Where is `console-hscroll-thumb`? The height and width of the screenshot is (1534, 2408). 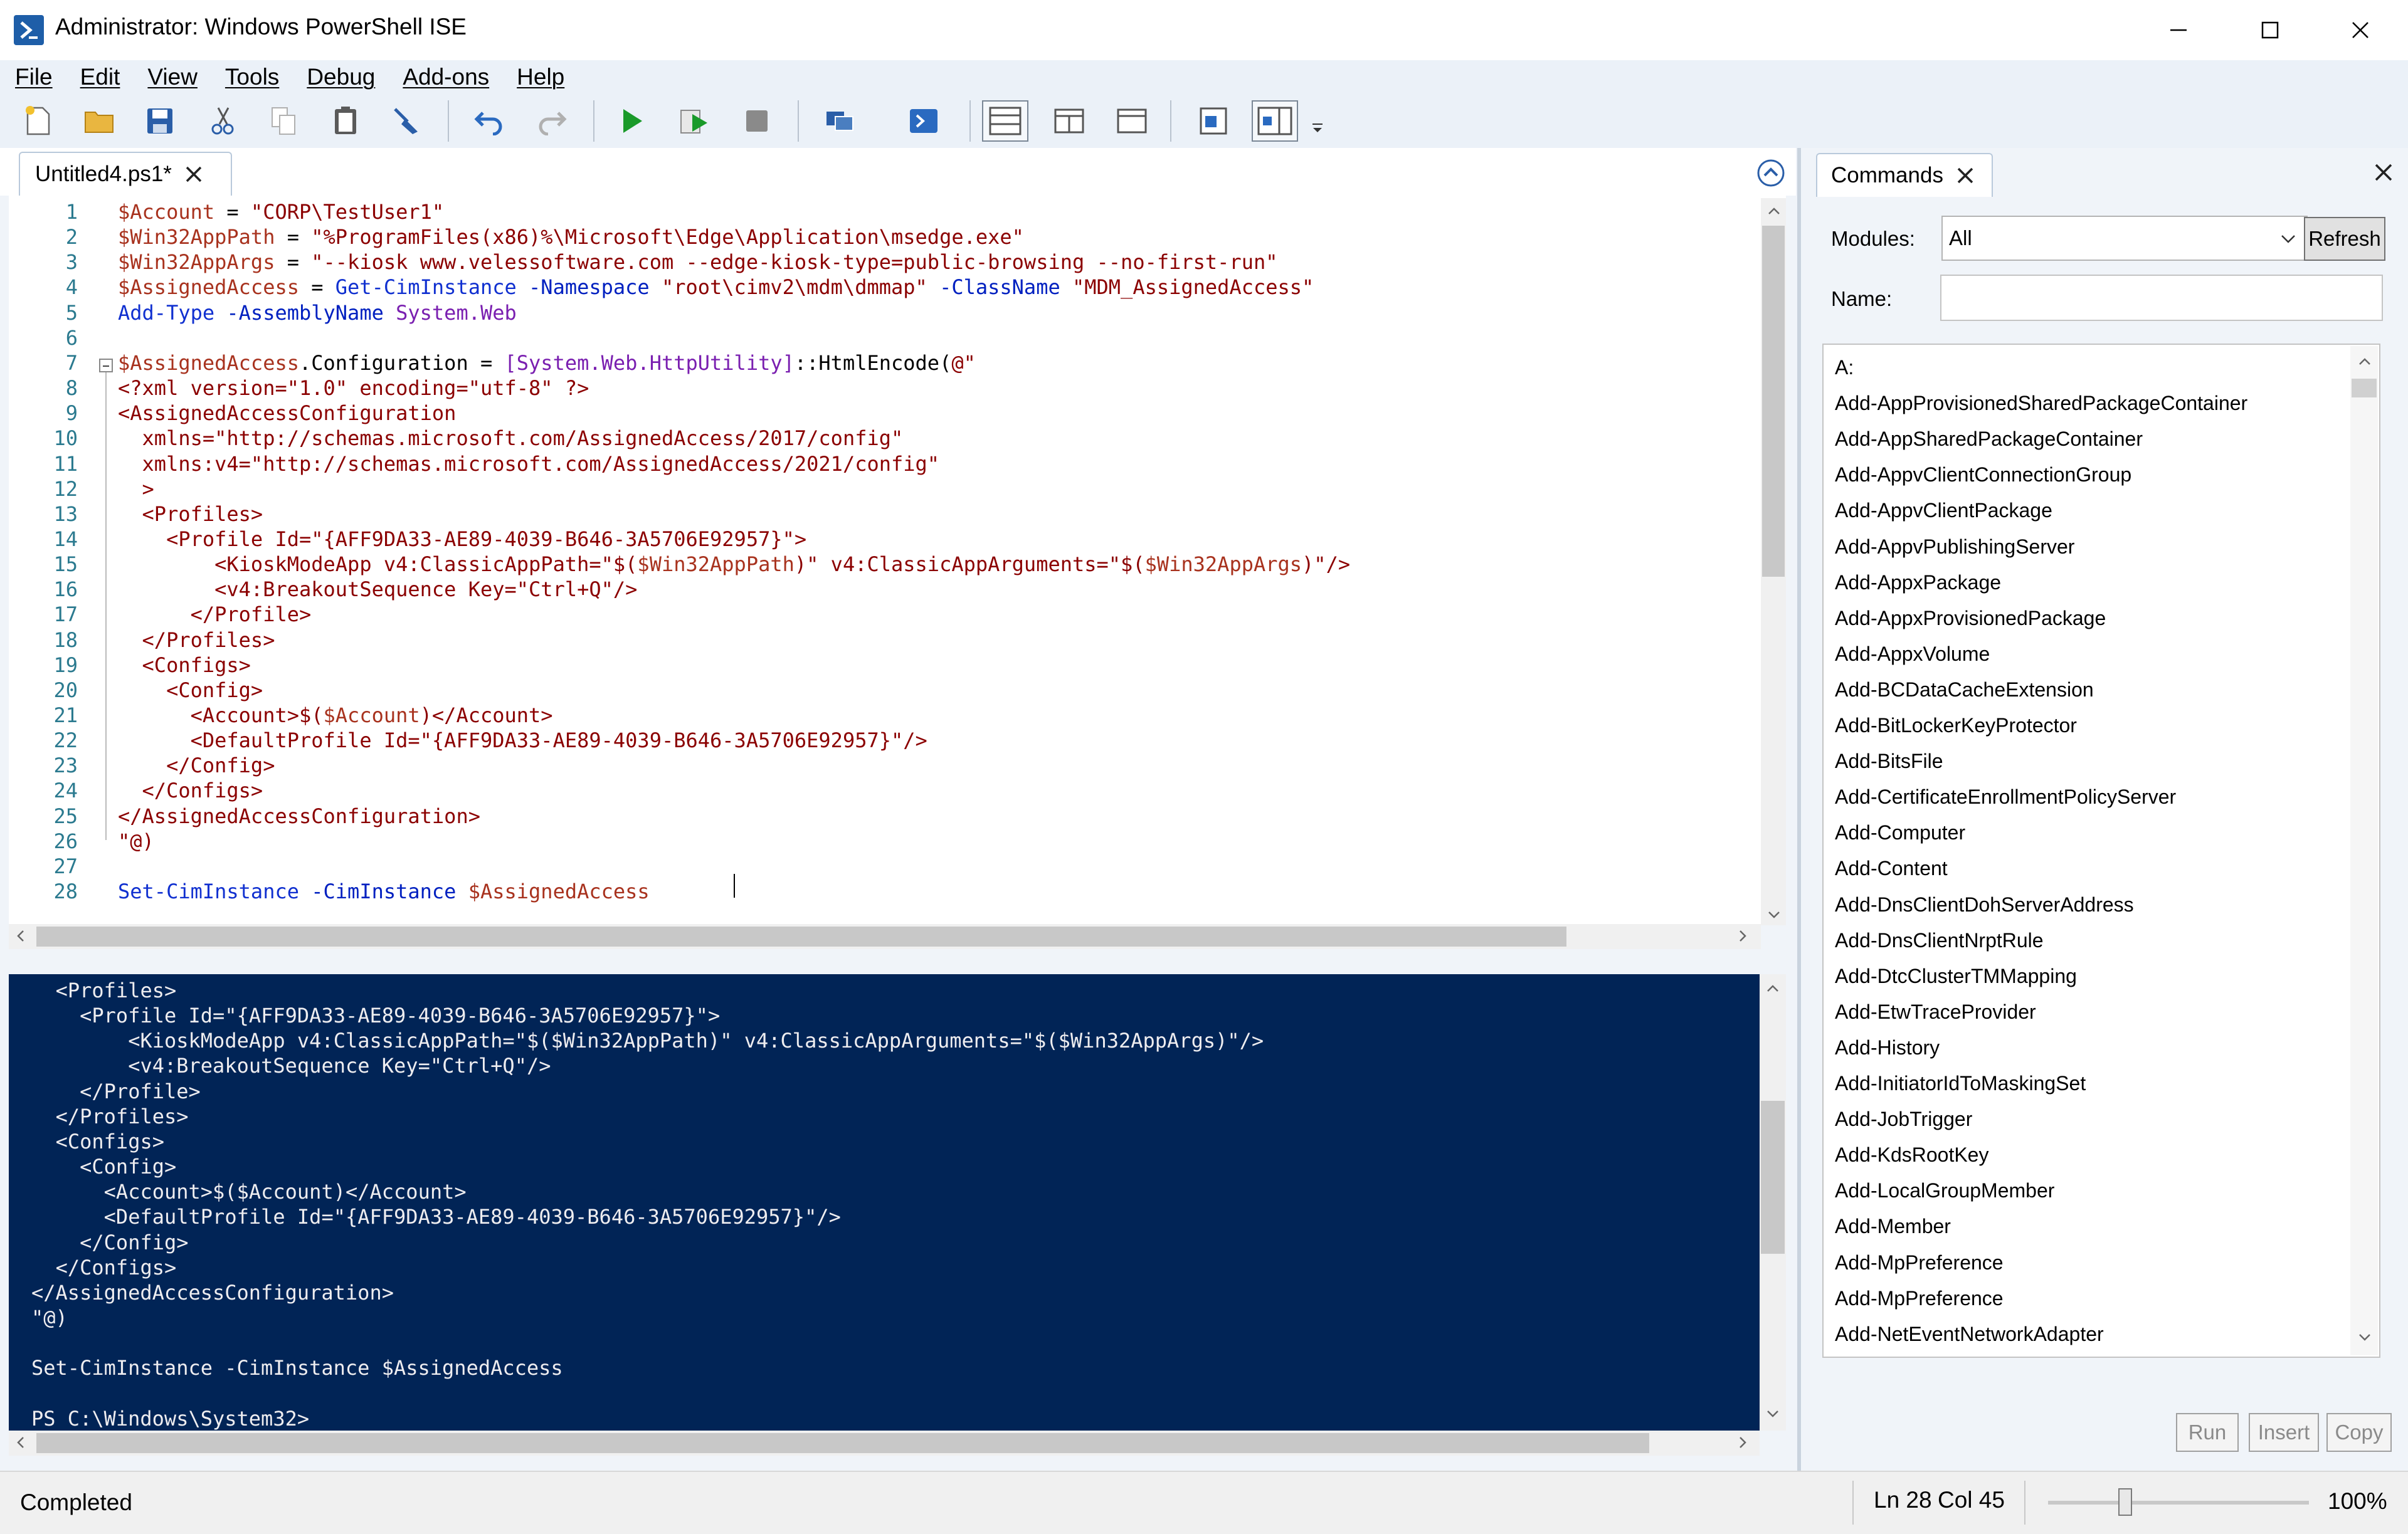 console-hscroll-thumb is located at coordinates (843, 1443).